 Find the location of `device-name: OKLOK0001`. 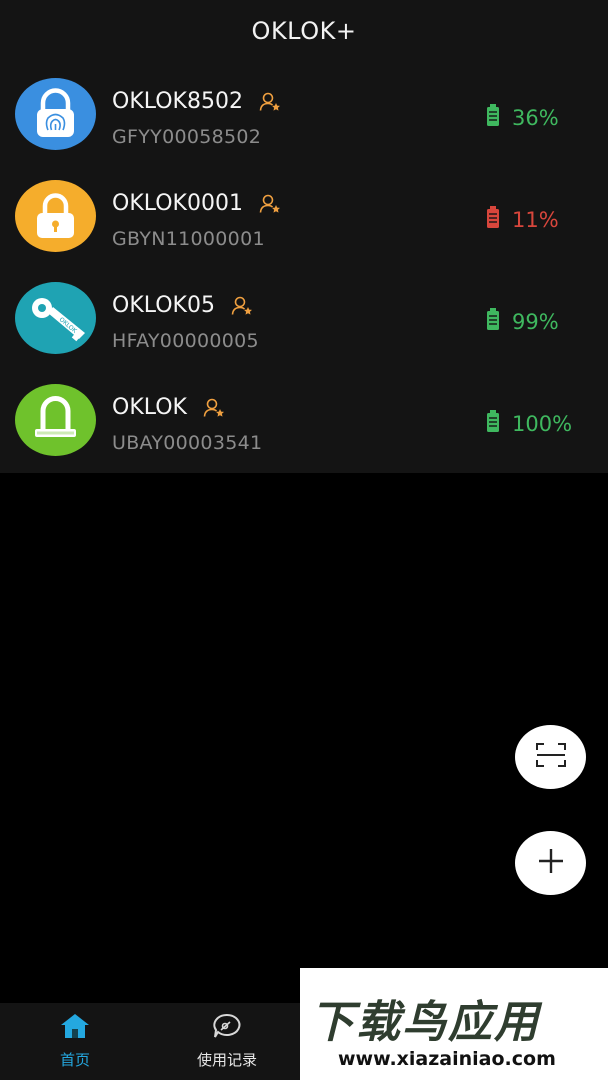

device-name: OKLOK0001 is located at coordinates (177, 203).